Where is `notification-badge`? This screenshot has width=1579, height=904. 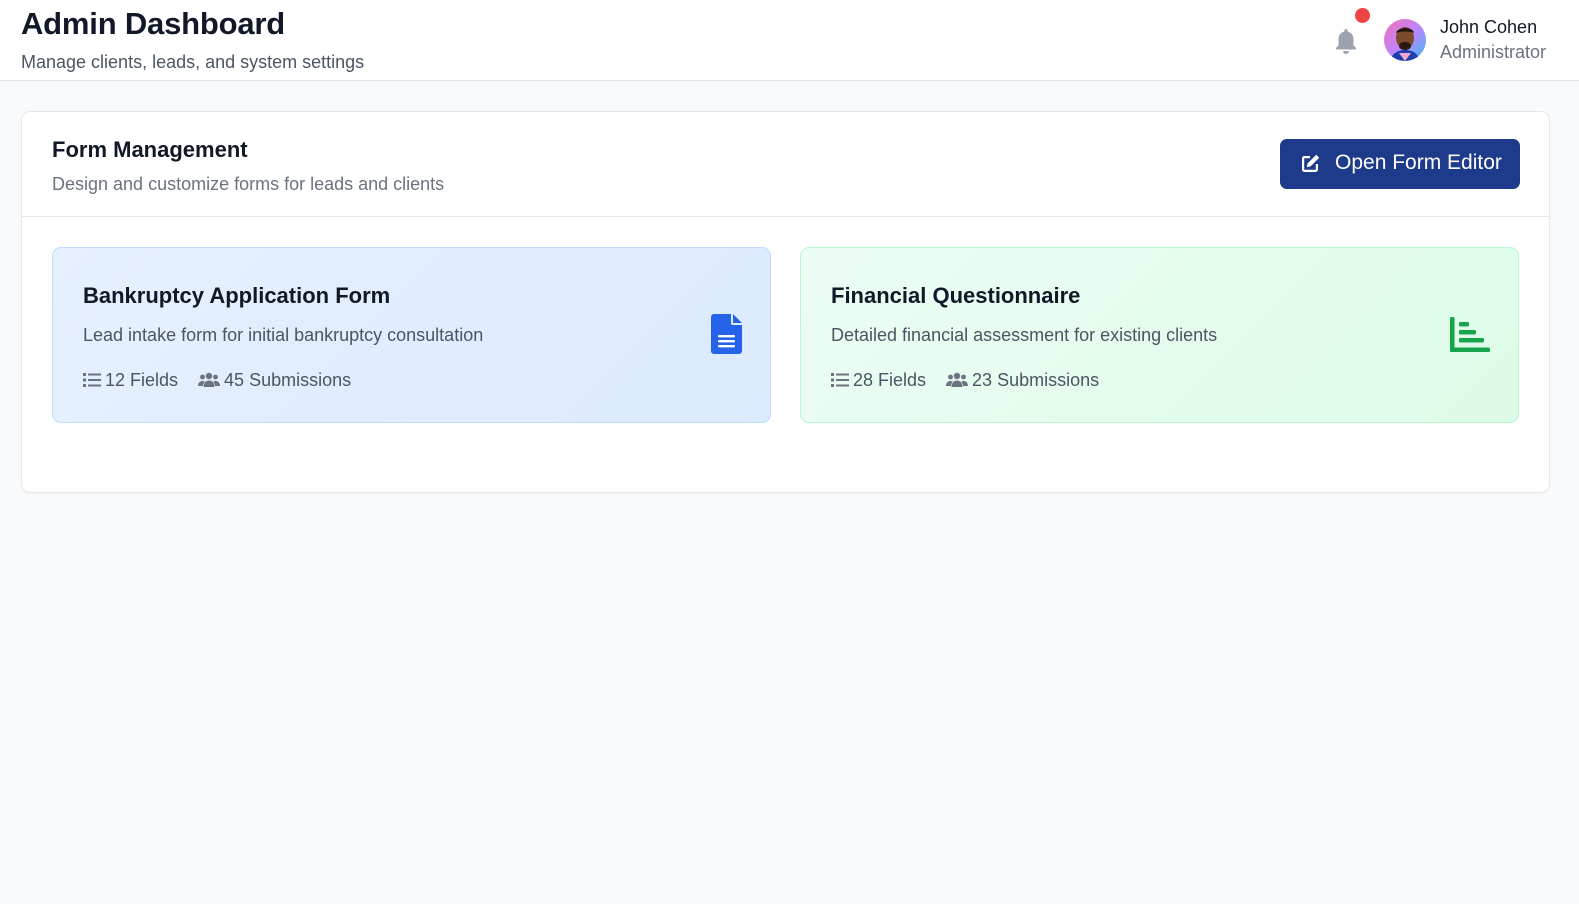
notification-badge is located at coordinates (1362, 15).